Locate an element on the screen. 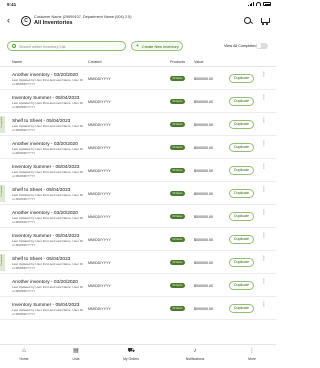 The height and width of the screenshot is (368, 320). nav-notifications: ♪ Notifications is located at coordinates (195, 358).